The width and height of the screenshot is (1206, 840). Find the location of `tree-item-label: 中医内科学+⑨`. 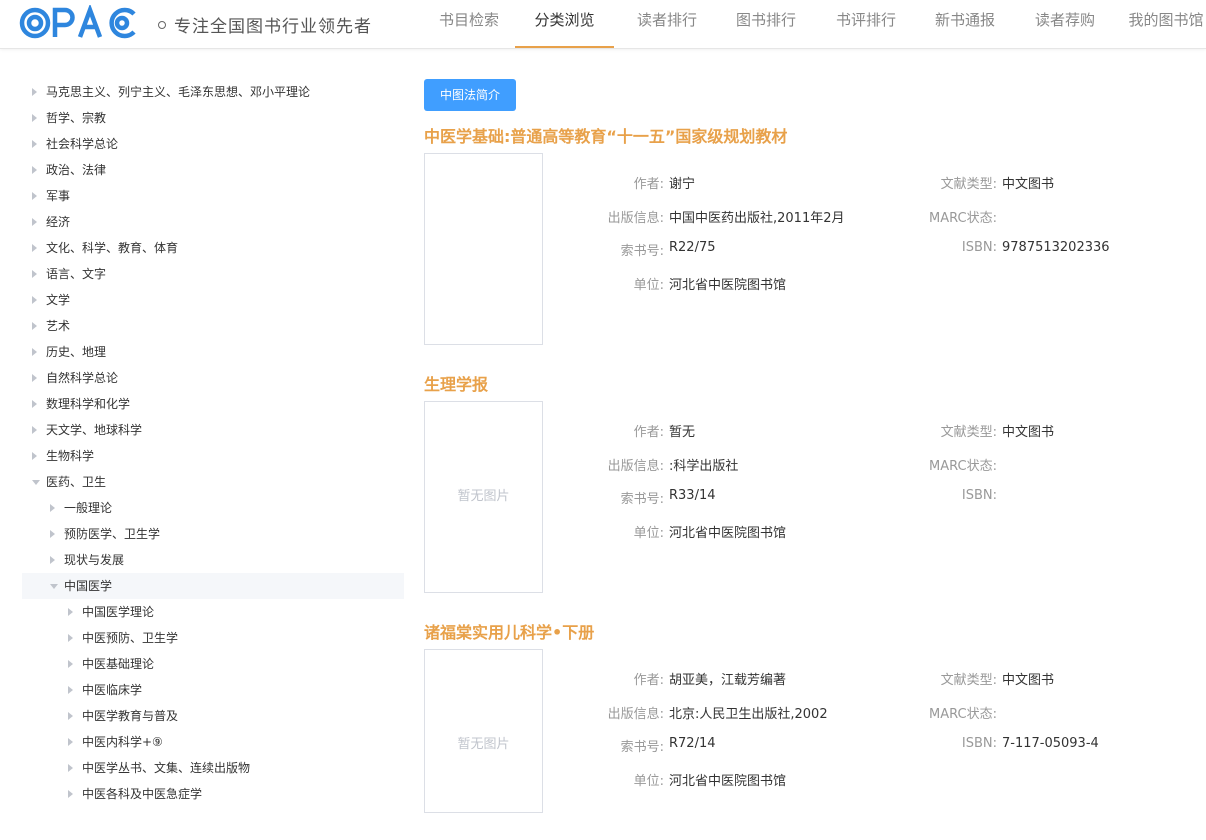

tree-item-label: 中医内科学+⑨ is located at coordinates (122, 742).